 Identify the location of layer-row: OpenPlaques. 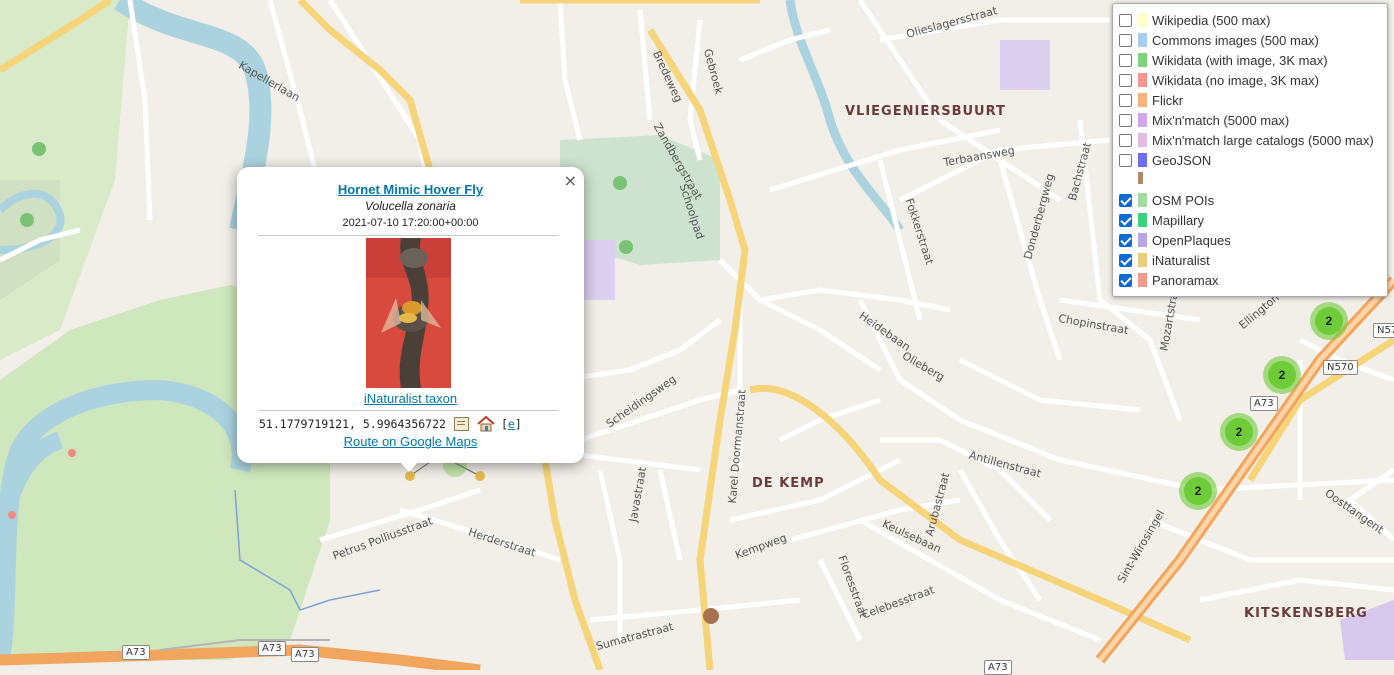
(1175, 240).